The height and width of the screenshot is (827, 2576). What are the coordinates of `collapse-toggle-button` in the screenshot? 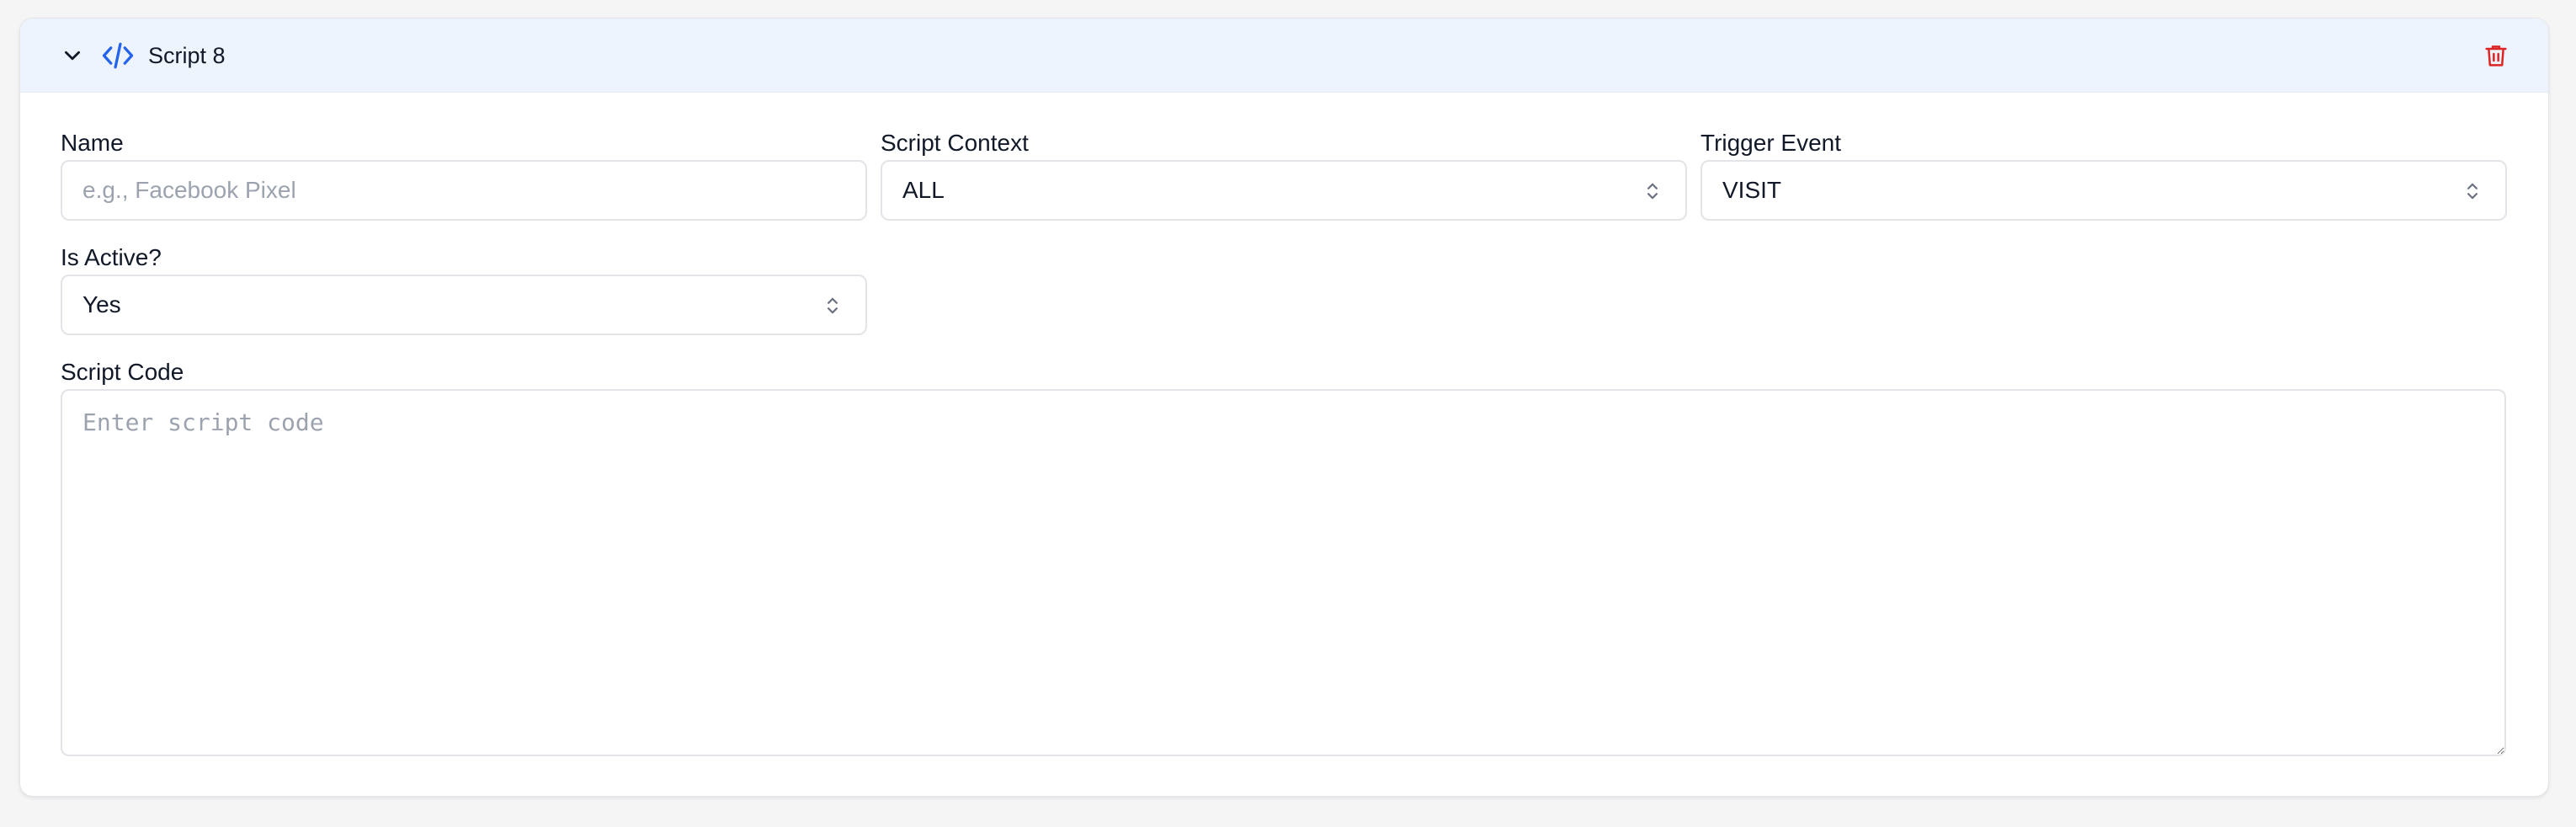 It's located at (72, 56).